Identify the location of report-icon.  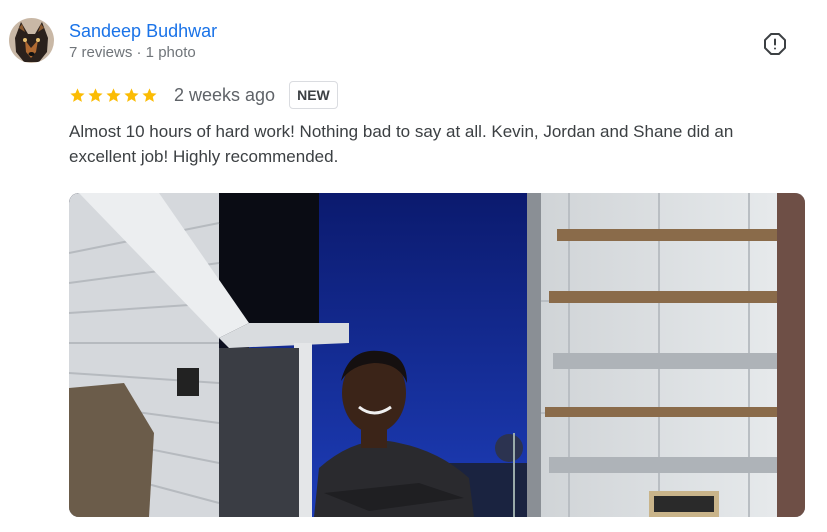
(775, 44).